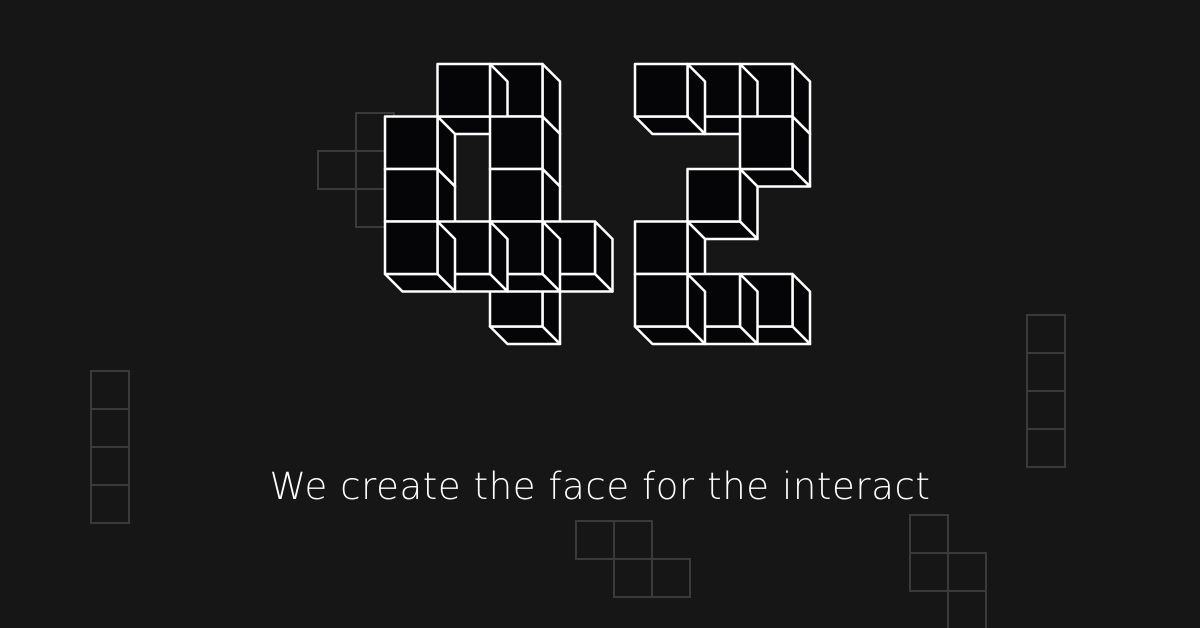  Describe the element at coordinates (600, 486) in the screenshot. I see `tagline: We create the face for the interact` at that location.